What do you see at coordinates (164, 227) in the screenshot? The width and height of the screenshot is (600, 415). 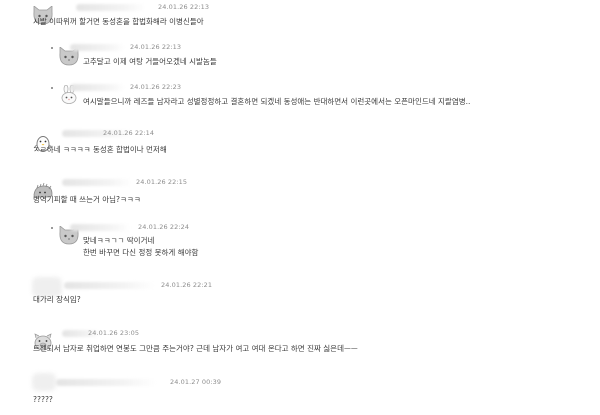 I see `comment-date: 24.01.26 22:24` at bounding box center [164, 227].